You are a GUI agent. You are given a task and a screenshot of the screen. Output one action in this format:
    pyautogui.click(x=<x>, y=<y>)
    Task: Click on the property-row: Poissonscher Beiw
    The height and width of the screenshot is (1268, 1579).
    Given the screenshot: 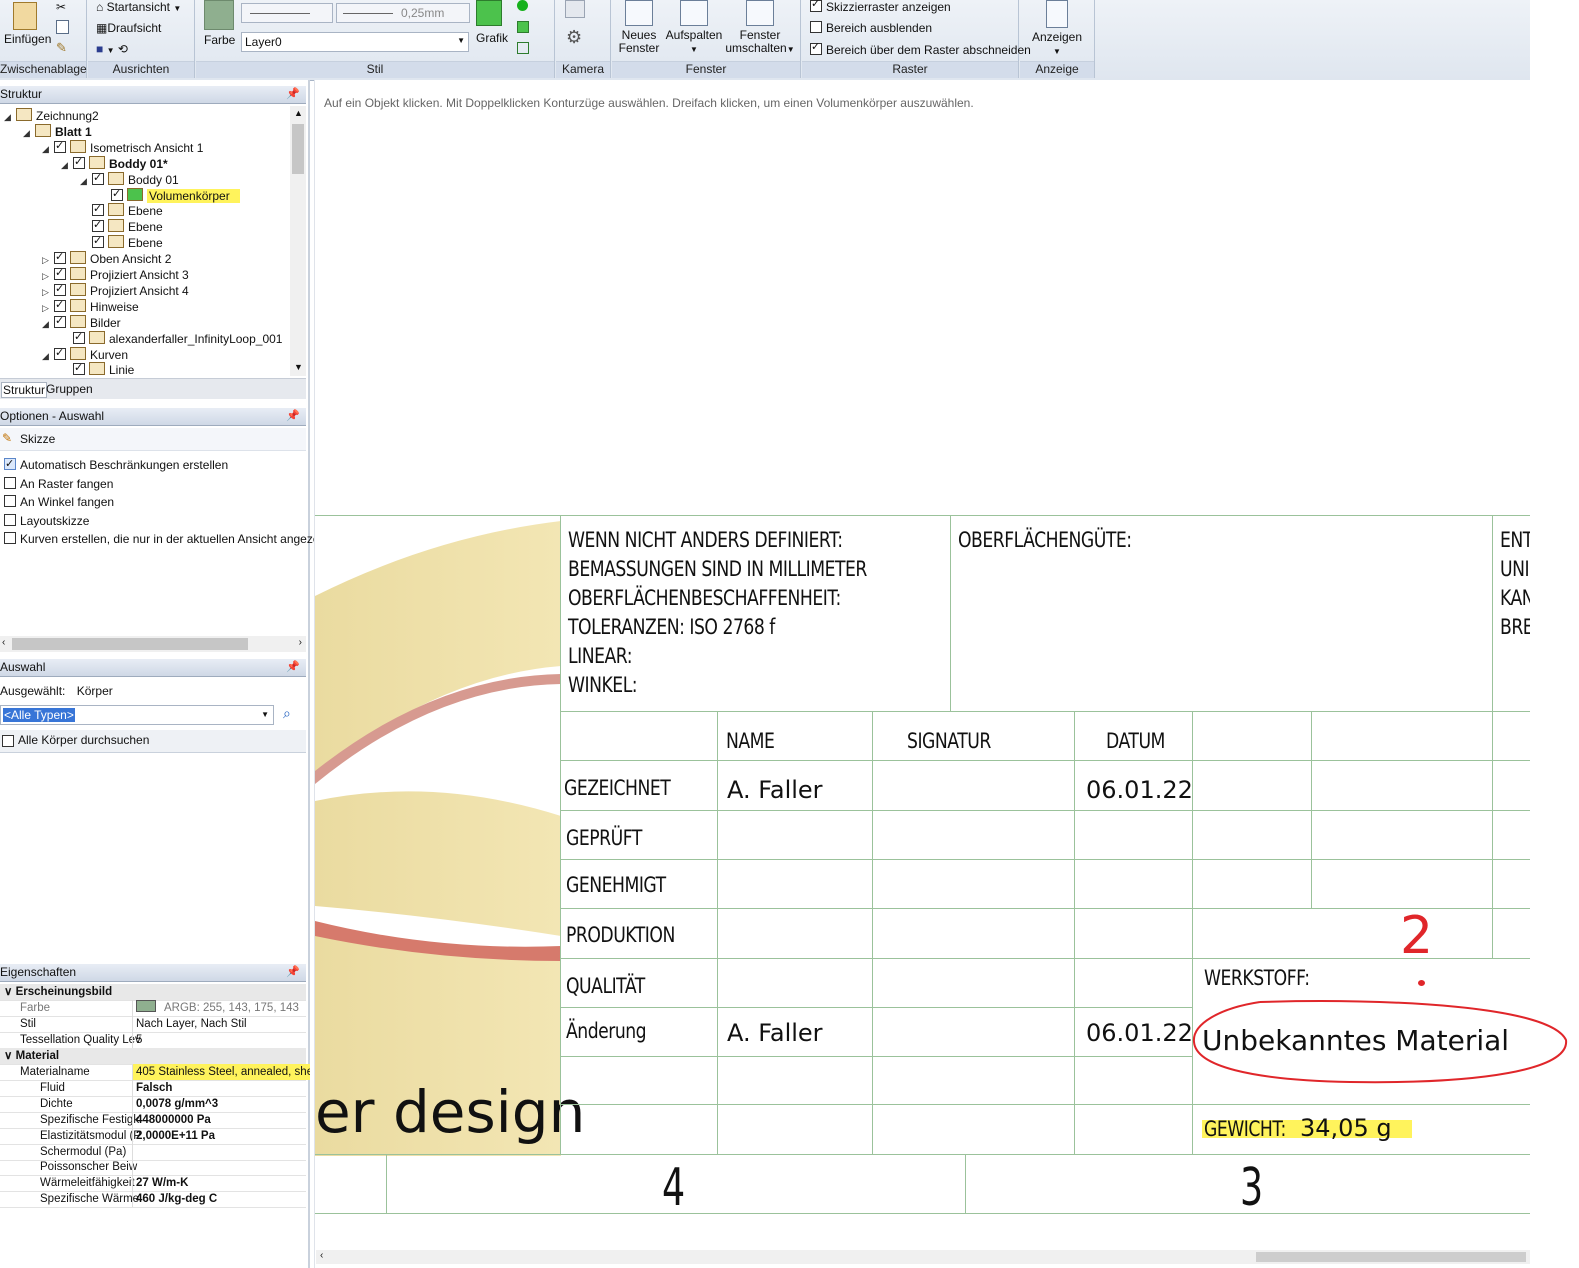 What is the action you would take?
    pyautogui.click(x=153, y=1168)
    